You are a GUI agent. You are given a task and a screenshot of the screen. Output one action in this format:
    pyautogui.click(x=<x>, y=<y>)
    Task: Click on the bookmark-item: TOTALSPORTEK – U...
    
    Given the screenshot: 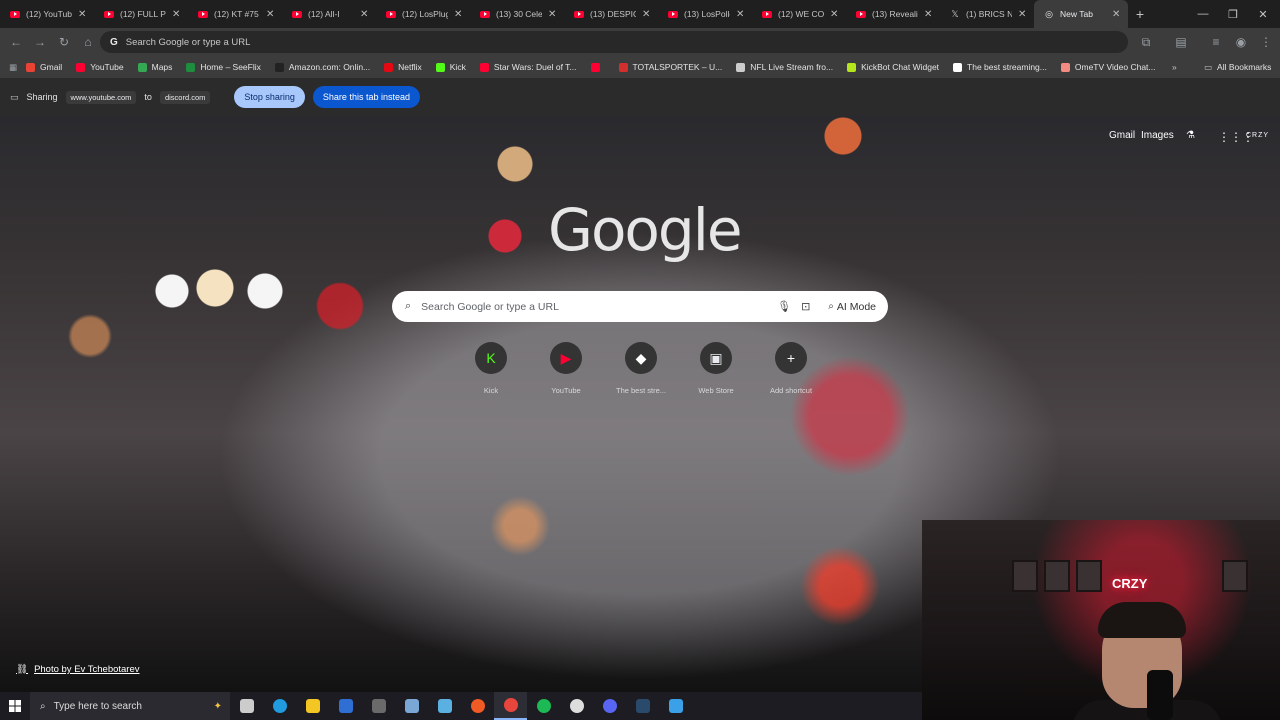 What is the action you would take?
    pyautogui.click(x=670, y=67)
    